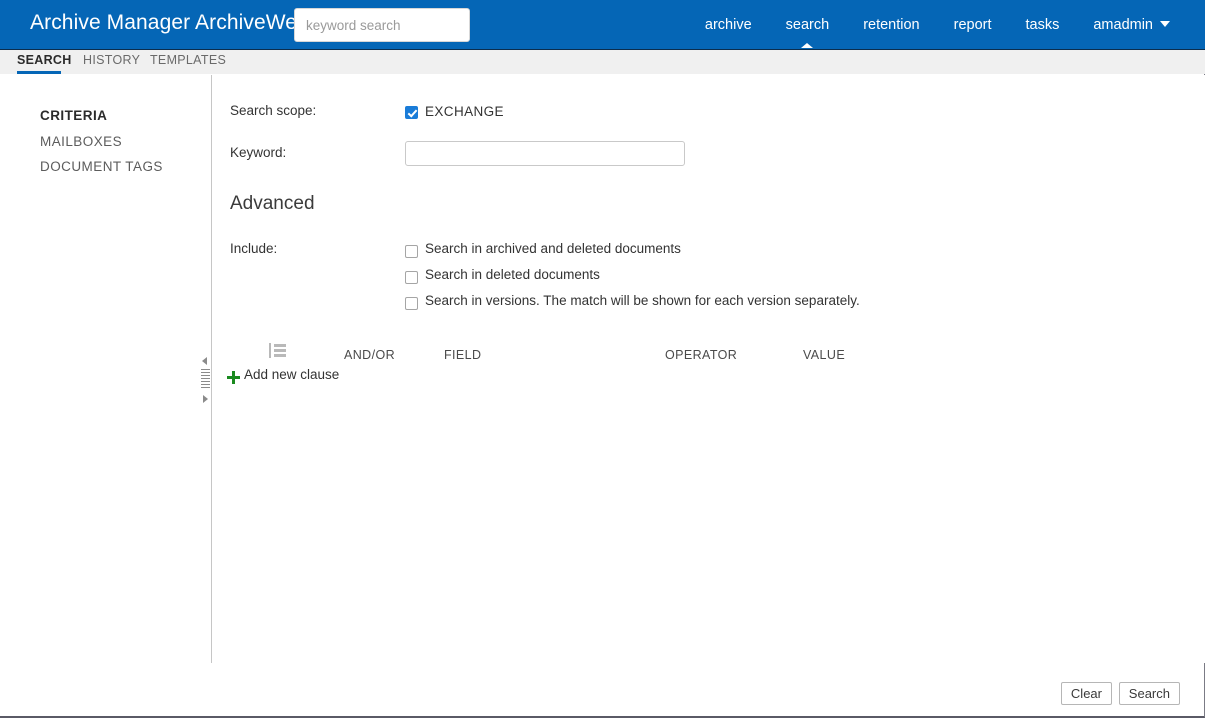 Image resolution: width=1205 pixels, height=718 pixels. I want to click on nav-item-retention: retention, so click(891, 25).